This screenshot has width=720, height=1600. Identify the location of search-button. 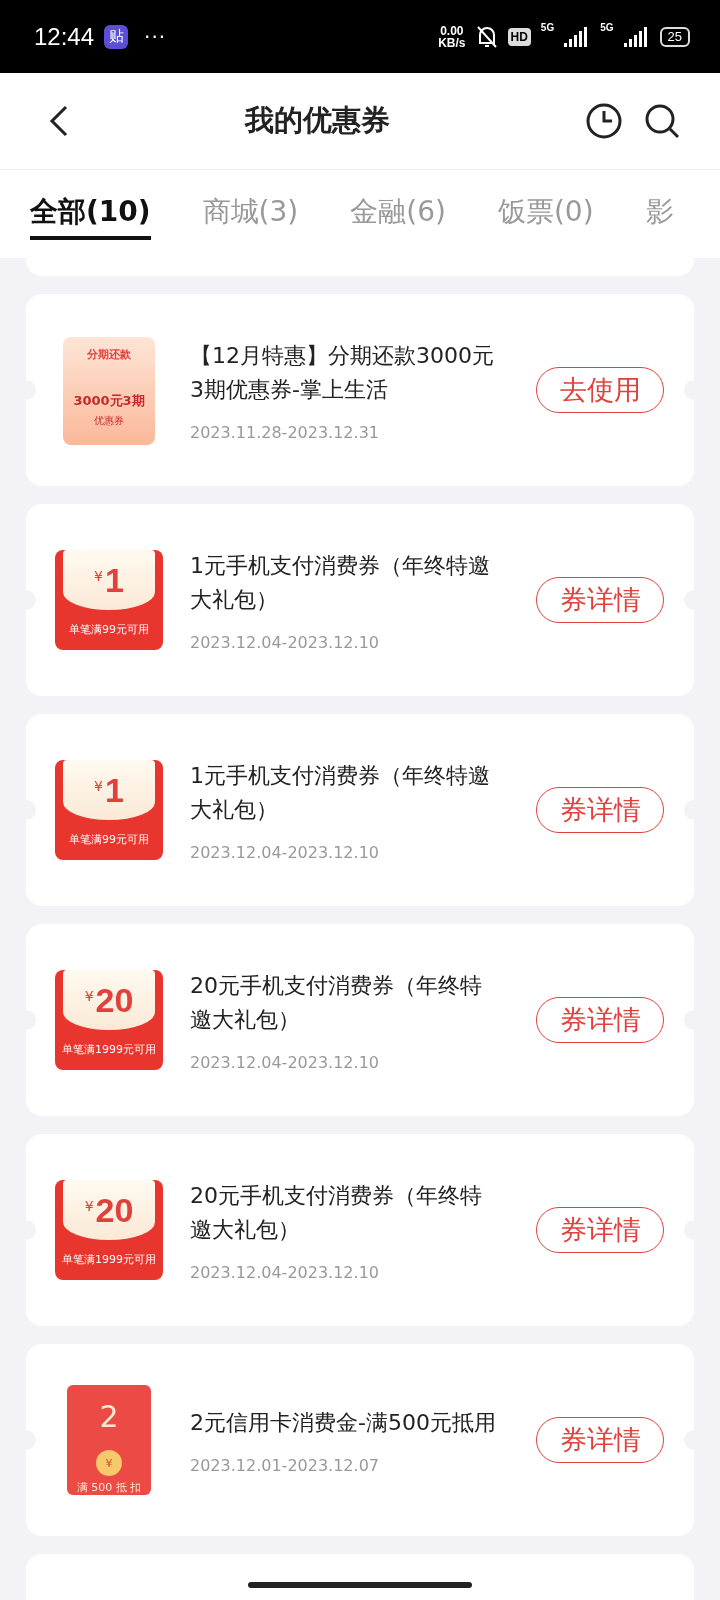
(662, 121).